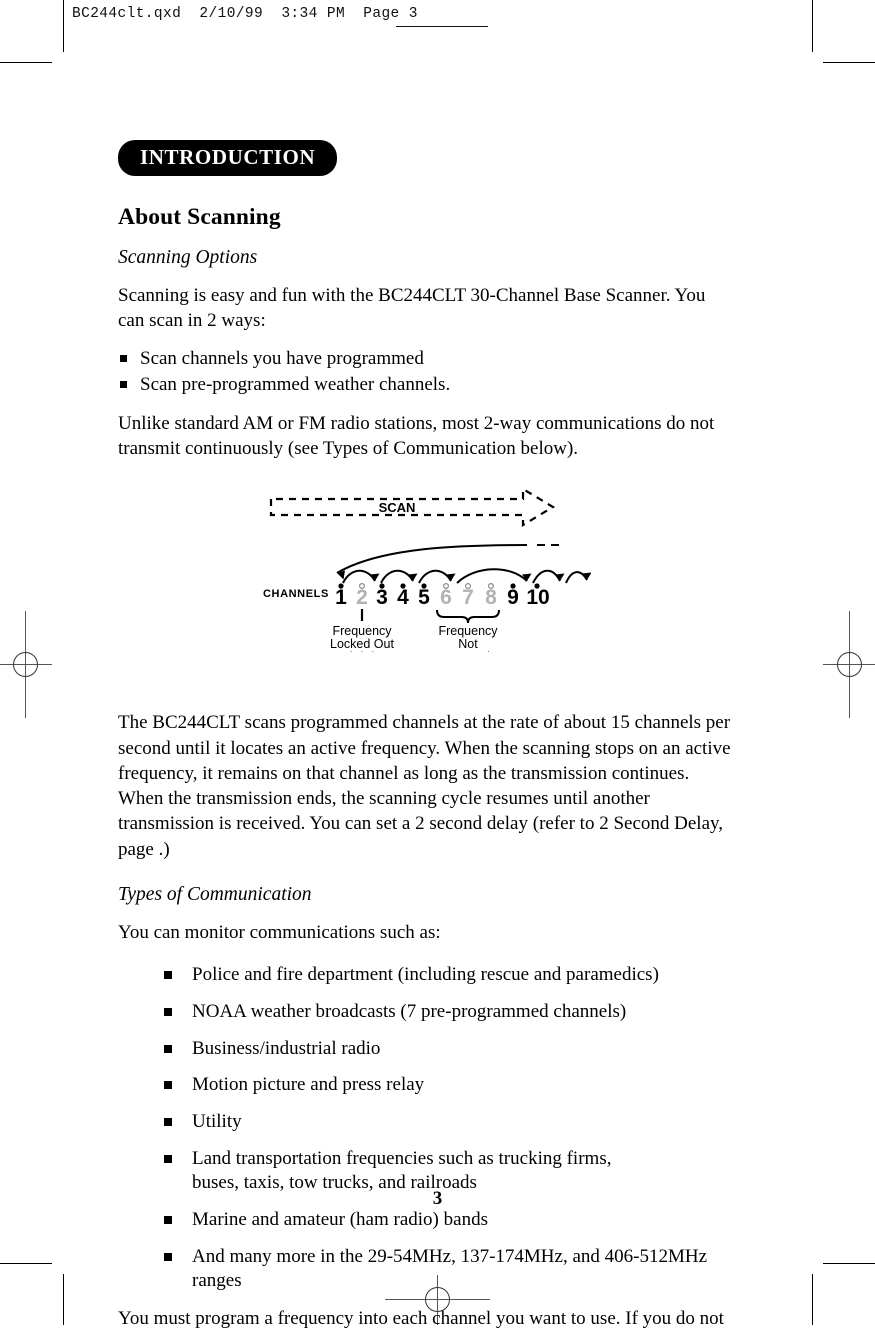 This screenshot has width=875, height=1331. What do you see at coordinates (382, 597) in the screenshot?
I see `channel-number-3: 3` at bounding box center [382, 597].